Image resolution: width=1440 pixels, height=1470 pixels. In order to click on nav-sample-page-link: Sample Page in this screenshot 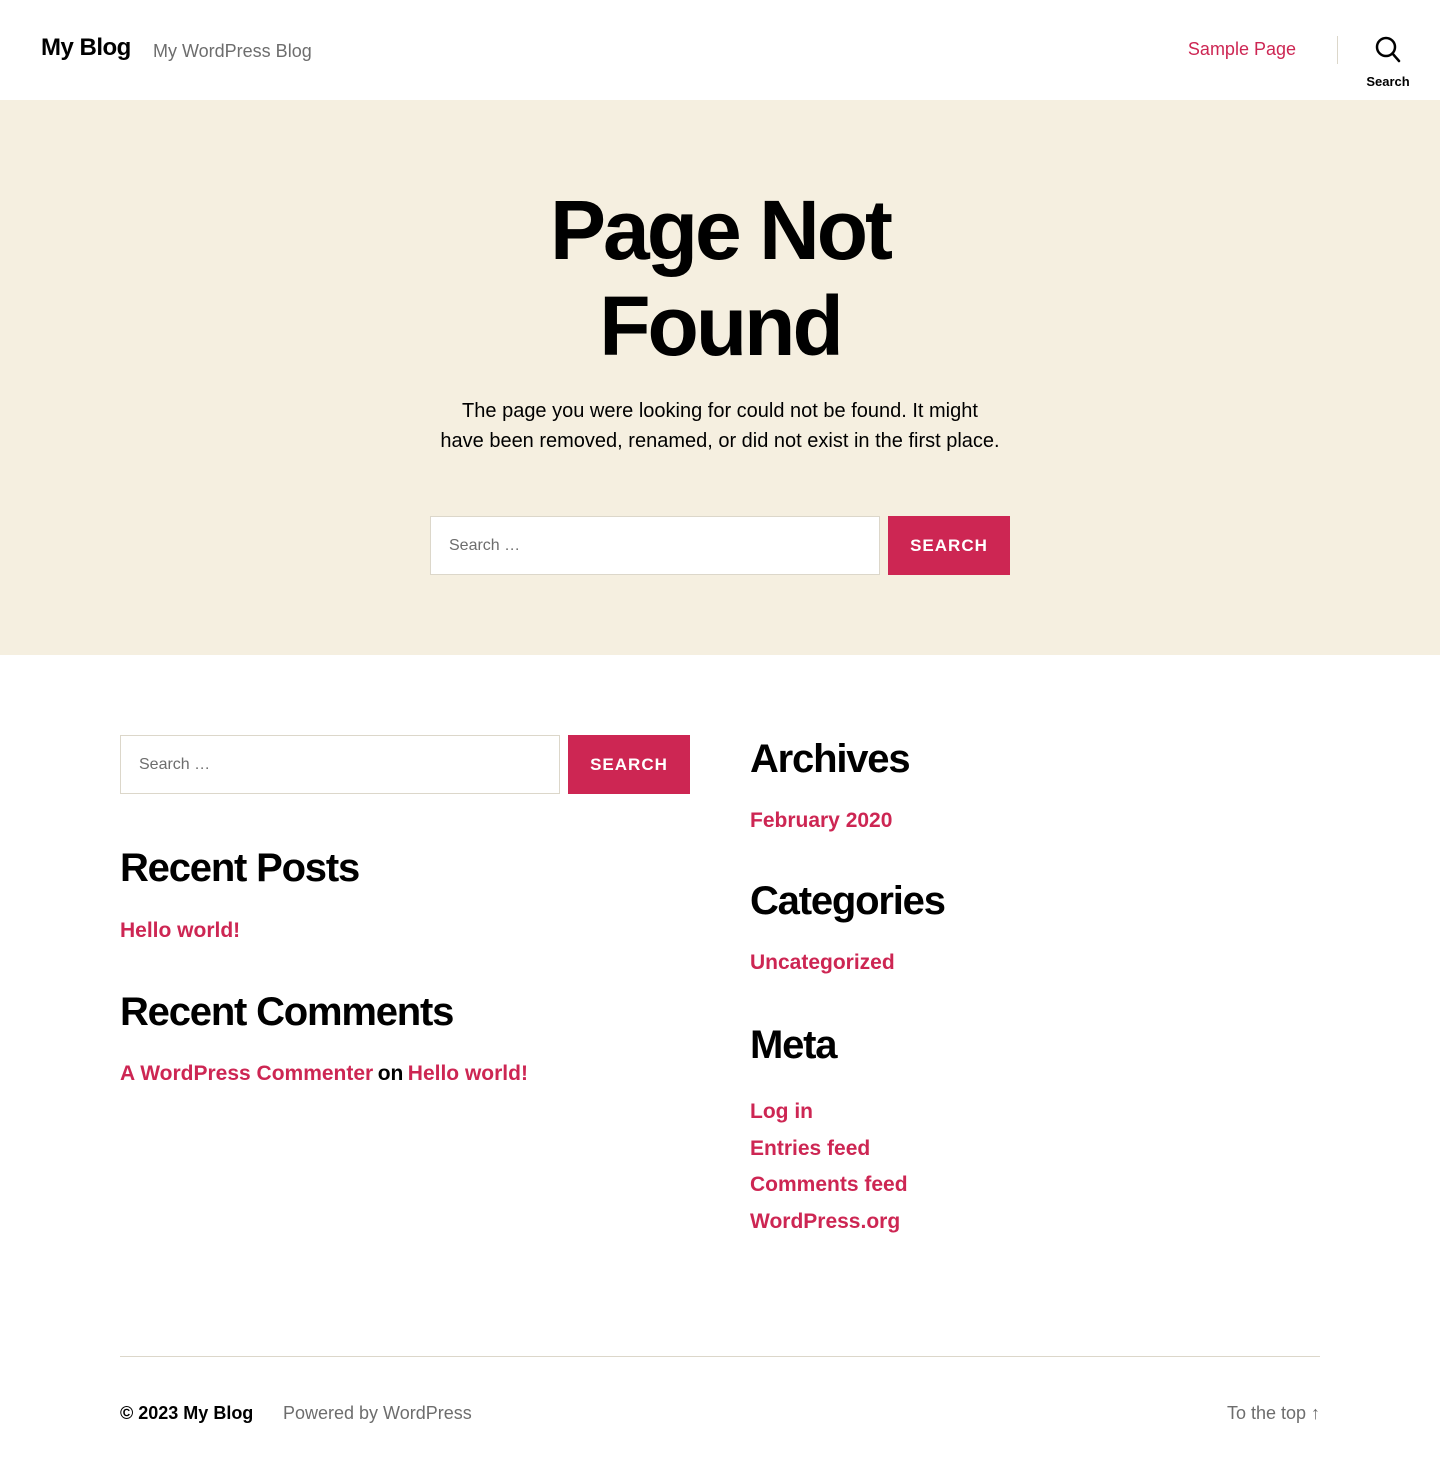, I will do `click(1242, 49)`.